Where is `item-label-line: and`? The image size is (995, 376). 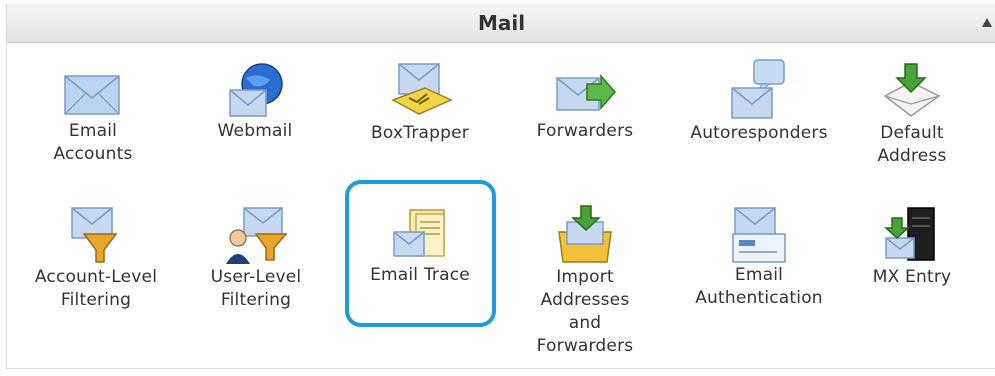 item-label-line: and is located at coordinates (585, 323).